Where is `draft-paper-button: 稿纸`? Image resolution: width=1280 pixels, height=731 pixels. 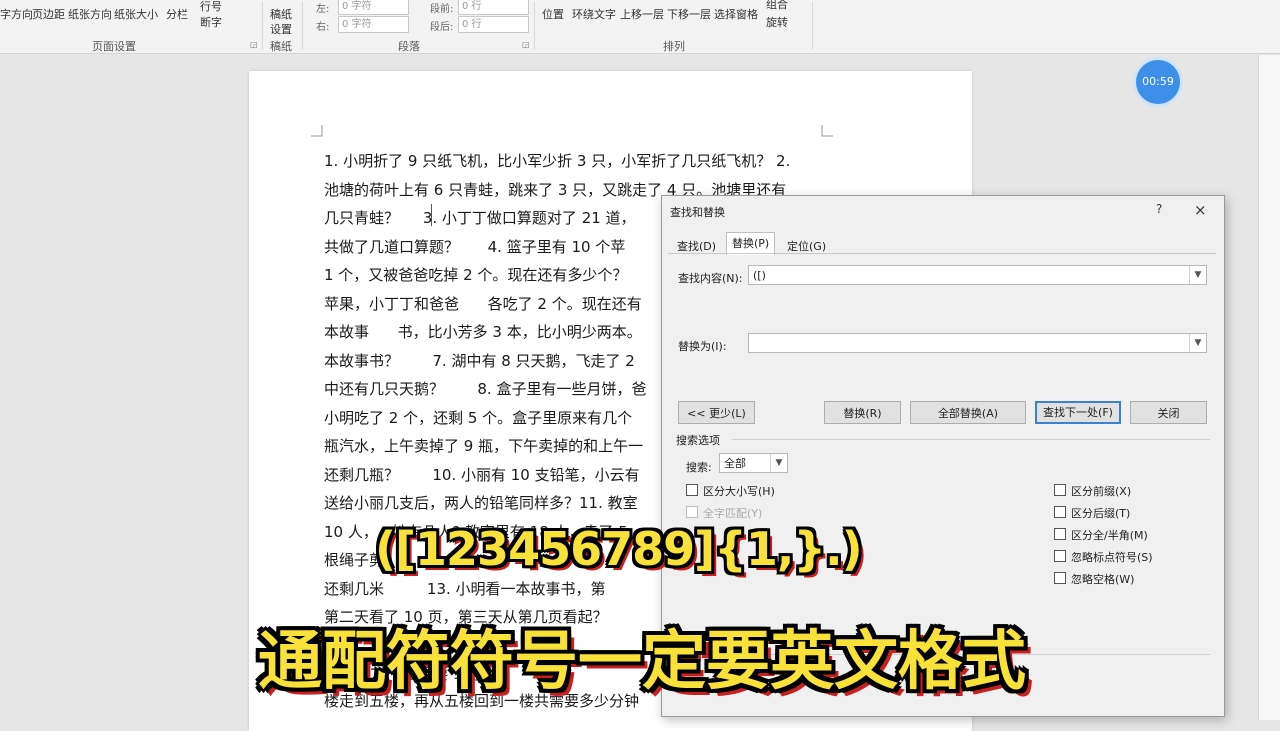 draft-paper-button: 稿纸 is located at coordinates (281, 14).